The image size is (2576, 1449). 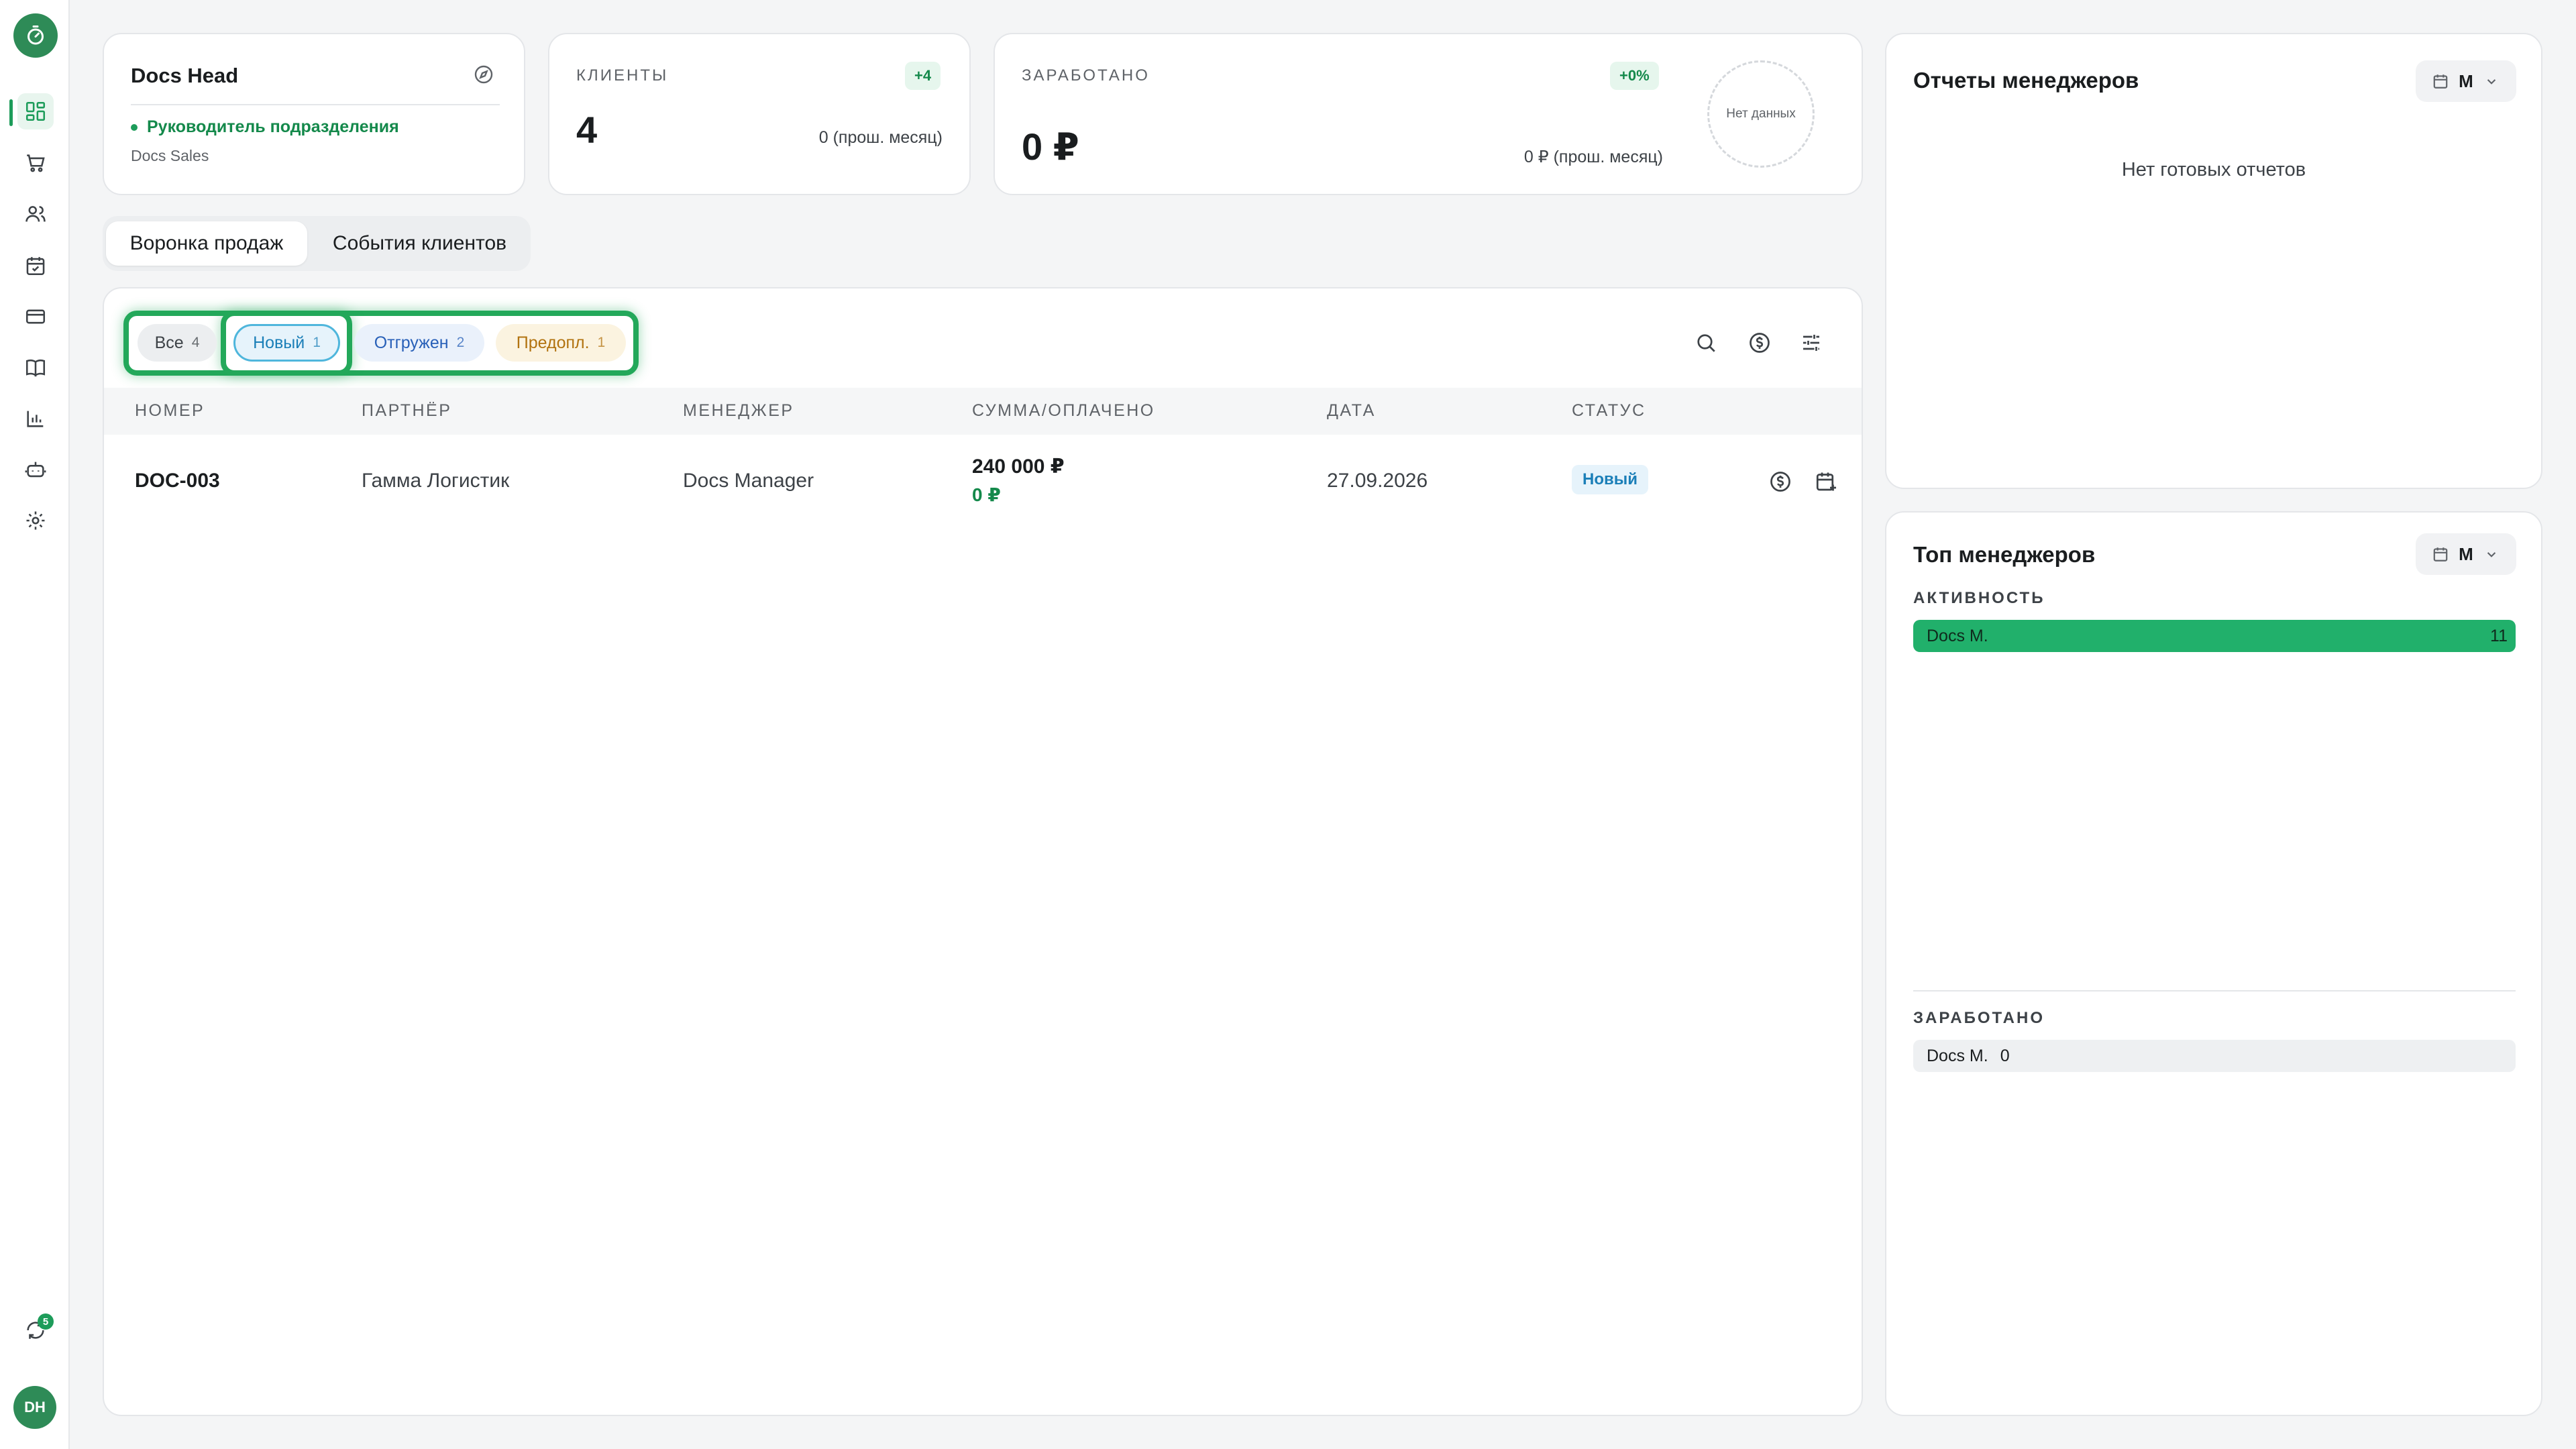 What do you see at coordinates (170, 410) in the screenshot?
I see `th-number: НОМЕР` at bounding box center [170, 410].